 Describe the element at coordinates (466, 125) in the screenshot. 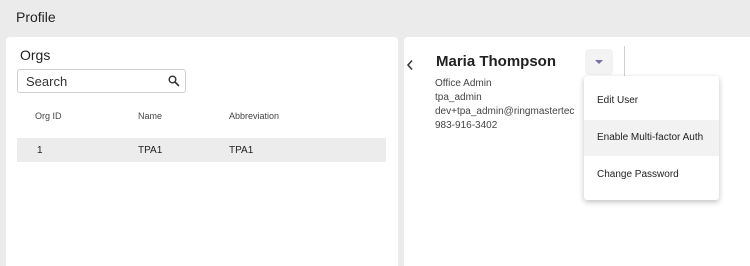

I see `user-phone: 983-916-3402` at that location.